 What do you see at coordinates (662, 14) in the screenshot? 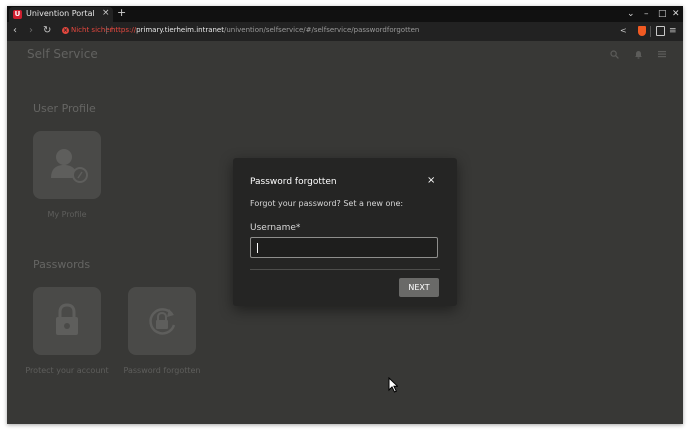
I see `maximize-icon: □` at bounding box center [662, 14].